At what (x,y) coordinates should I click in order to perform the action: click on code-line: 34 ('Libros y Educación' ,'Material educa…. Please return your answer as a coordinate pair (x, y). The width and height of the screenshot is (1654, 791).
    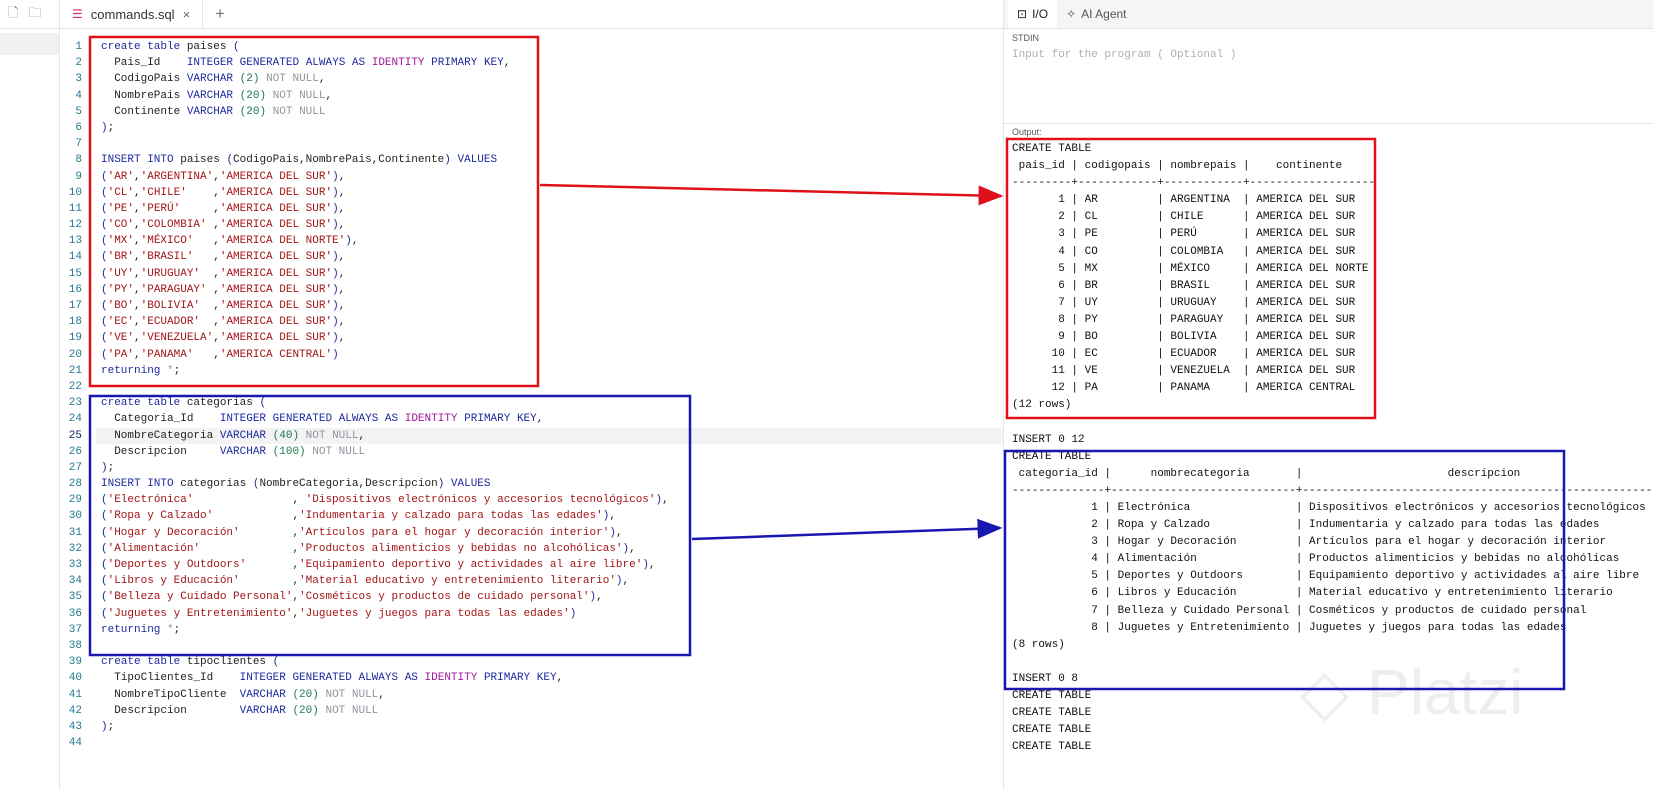
    Looking at the image, I should click on (531, 581).